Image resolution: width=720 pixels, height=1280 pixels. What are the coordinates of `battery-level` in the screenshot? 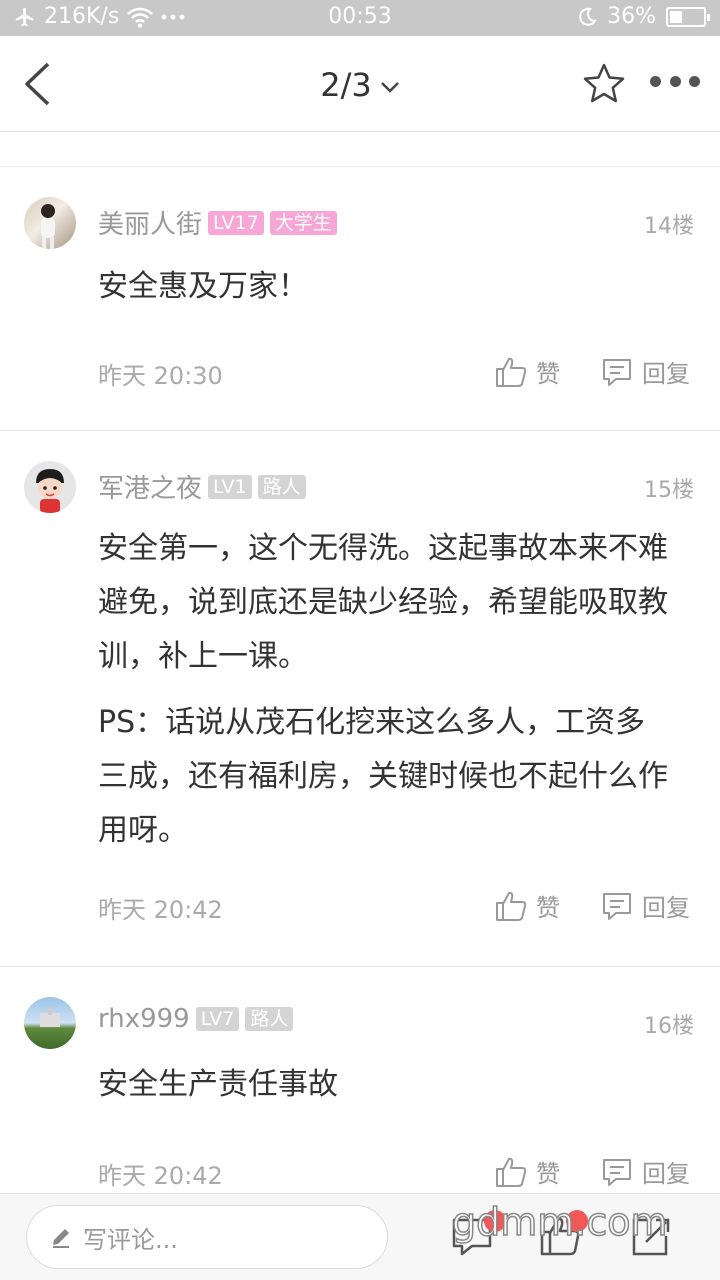 It's located at (676, 16).